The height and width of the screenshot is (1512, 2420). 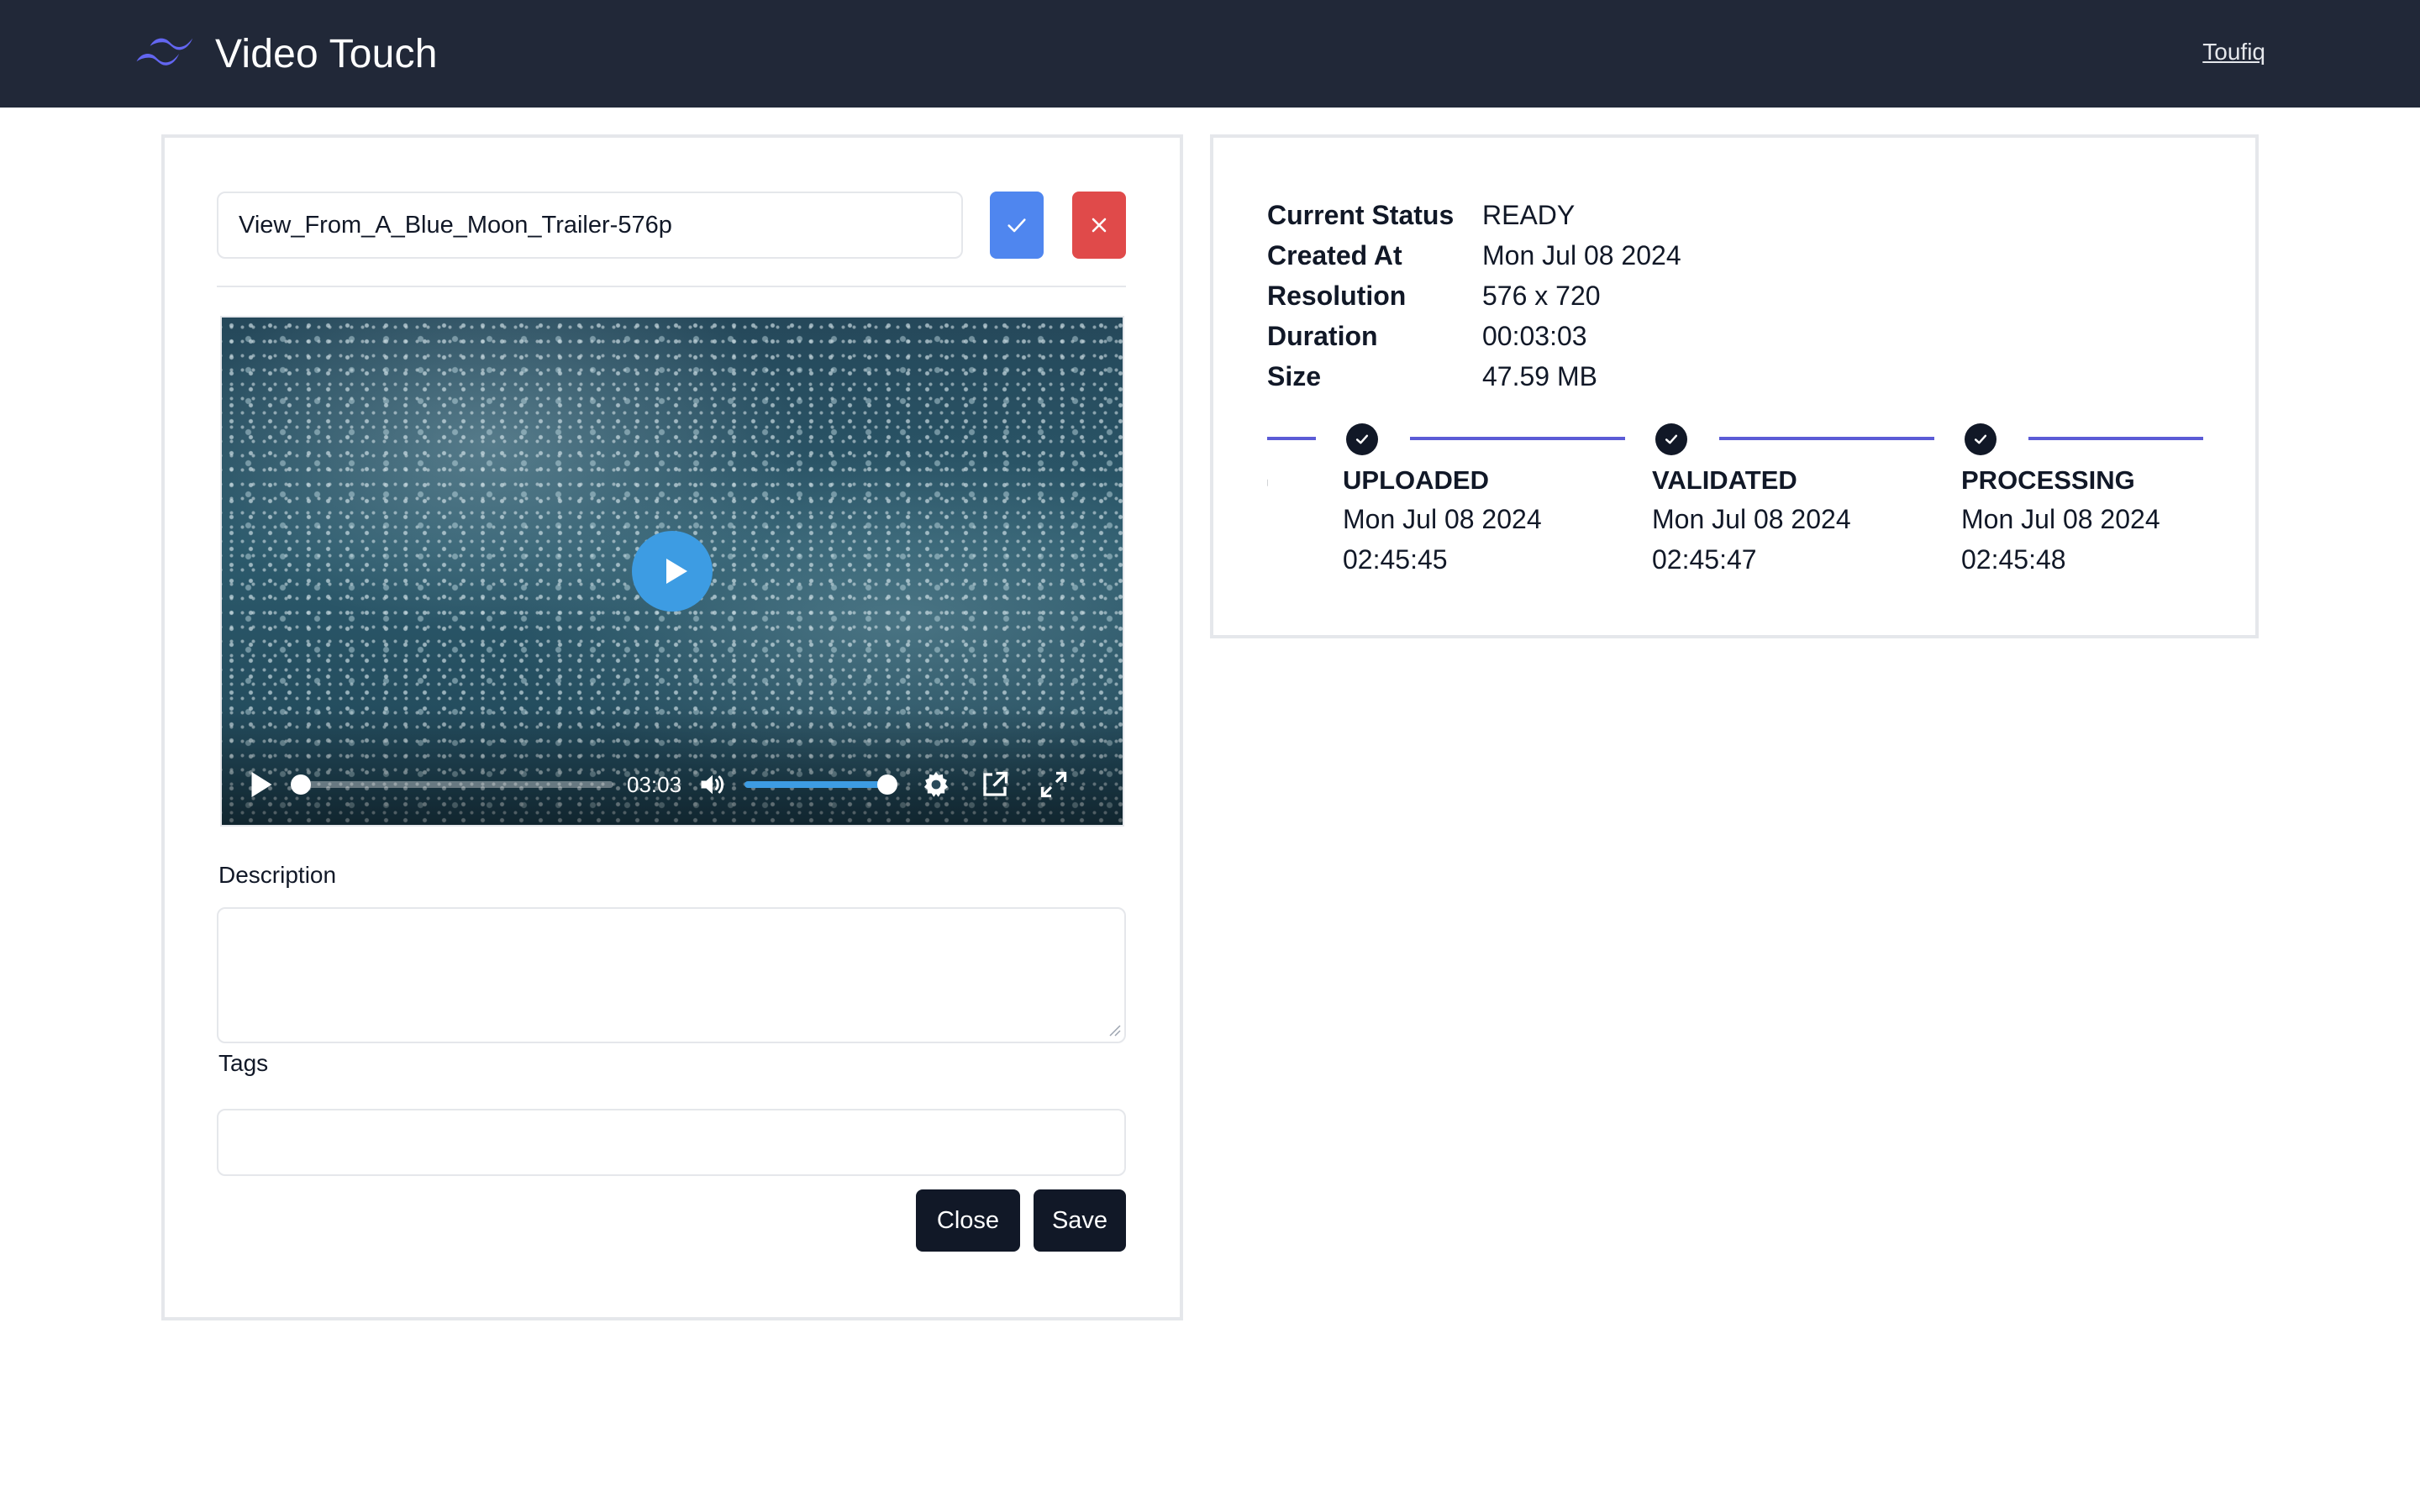 What do you see at coordinates (1474, 215) in the screenshot?
I see `info-row-status: Current Status READY` at bounding box center [1474, 215].